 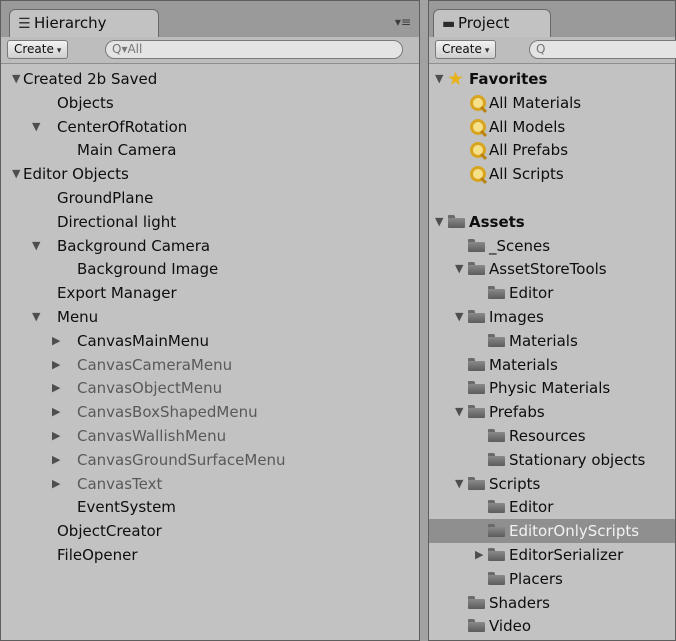 I want to click on hierarchy-tab-label: Hierarchy, so click(x=70, y=23).